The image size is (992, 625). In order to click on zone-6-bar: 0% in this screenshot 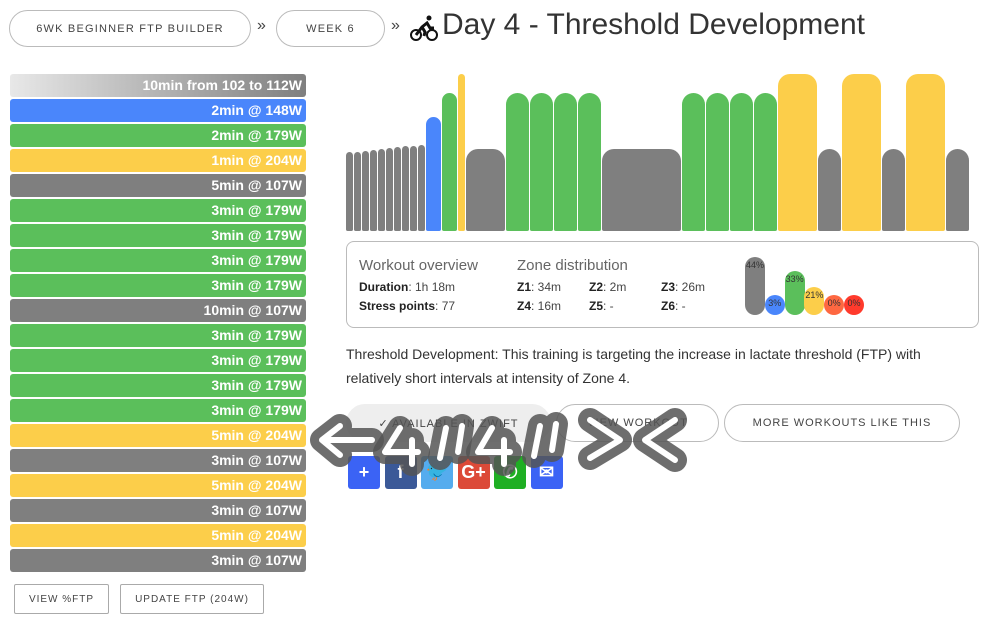, I will do `click(854, 305)`.